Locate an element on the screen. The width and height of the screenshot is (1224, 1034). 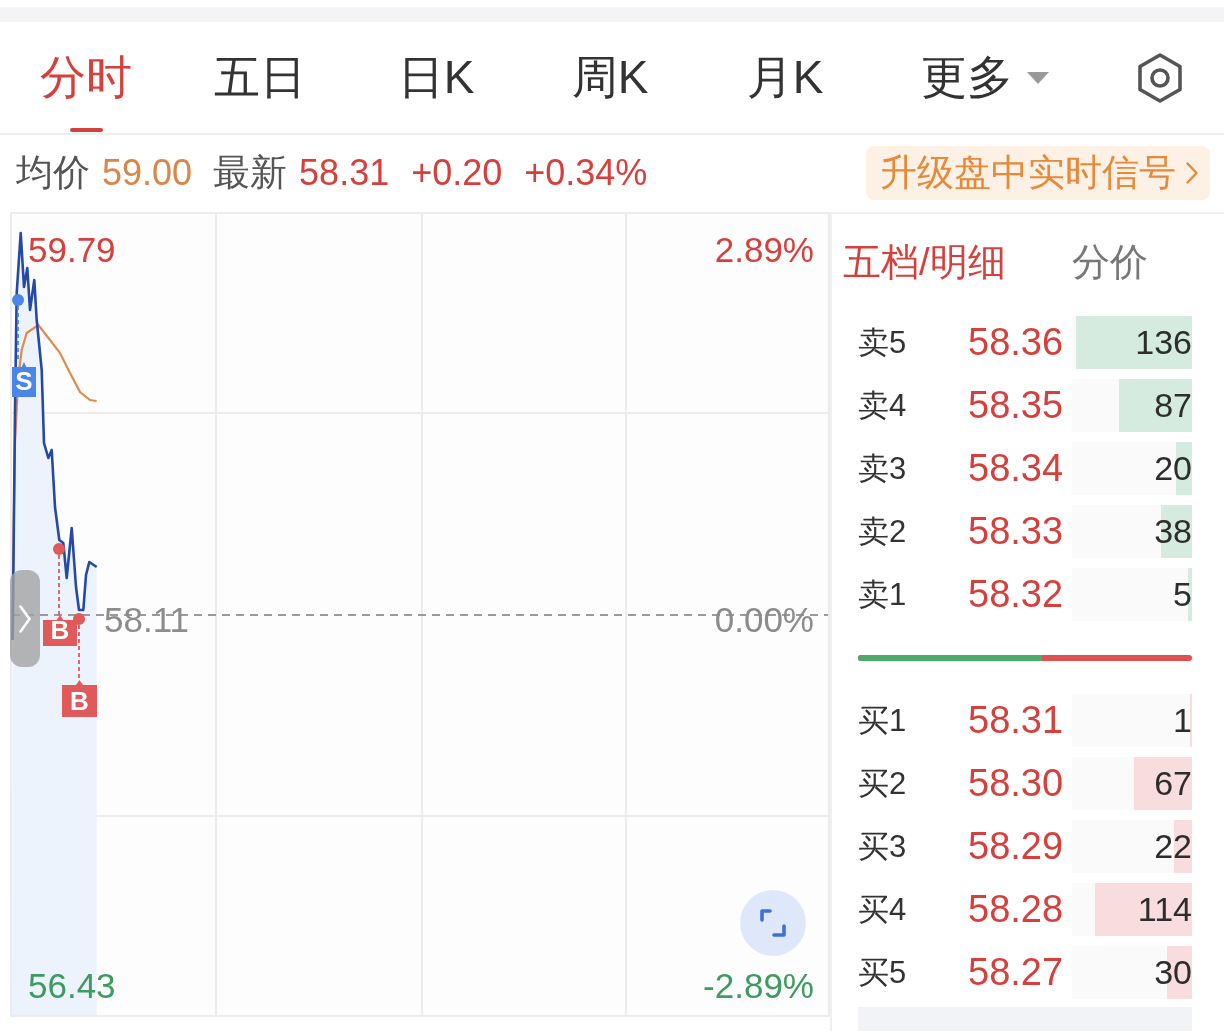
percent-change: +0.34% is located at coordinates (586, 172).